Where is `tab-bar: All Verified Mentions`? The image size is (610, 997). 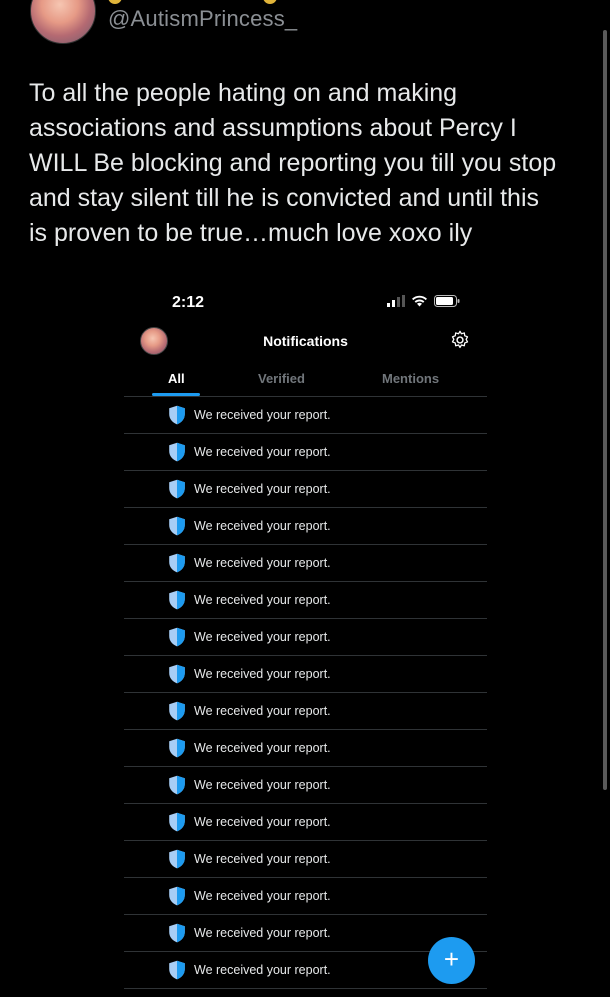 tab-bar: All Verified Mentions is located at coordinates (305, 381).